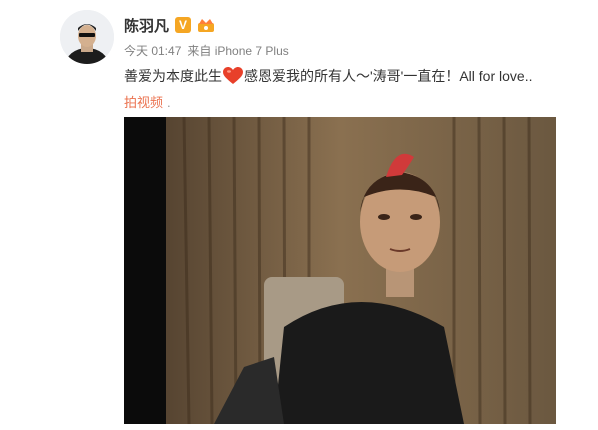 This screenshot has width=598, height=430. Describe the element at coordinates (206, 25) in the screenshot. I see `crown-badge-icon` at that location.